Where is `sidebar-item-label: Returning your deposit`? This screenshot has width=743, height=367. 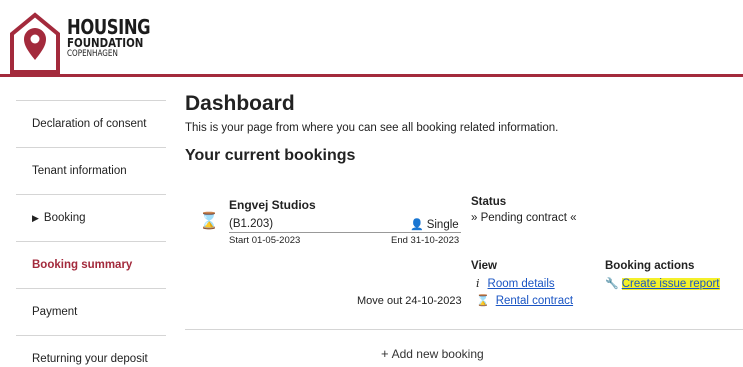 sidebar-item-label: Returning your deposit is located at coordinates (90, 359).